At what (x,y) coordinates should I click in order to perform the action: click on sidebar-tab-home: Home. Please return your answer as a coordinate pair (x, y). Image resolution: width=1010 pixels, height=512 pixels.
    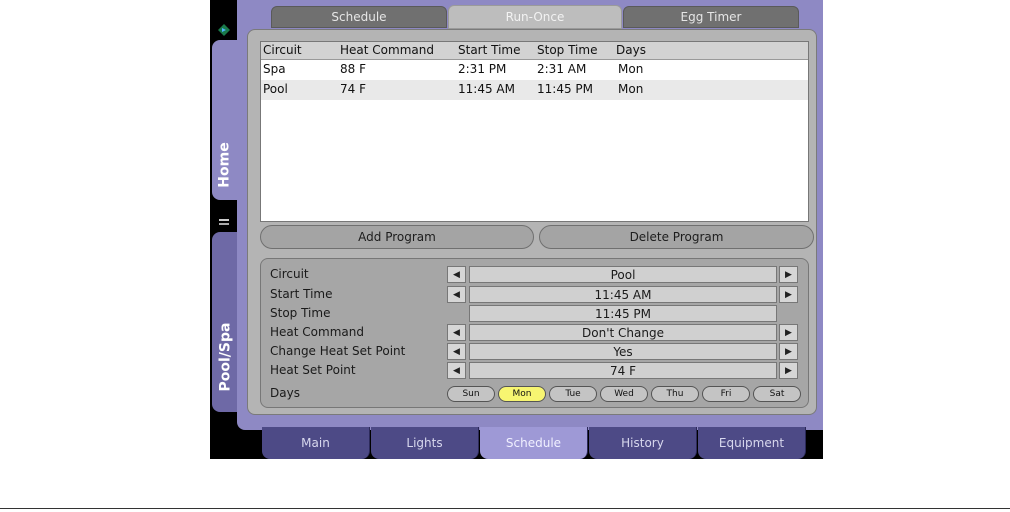
    Looking at the image, I should click on (225, 120).